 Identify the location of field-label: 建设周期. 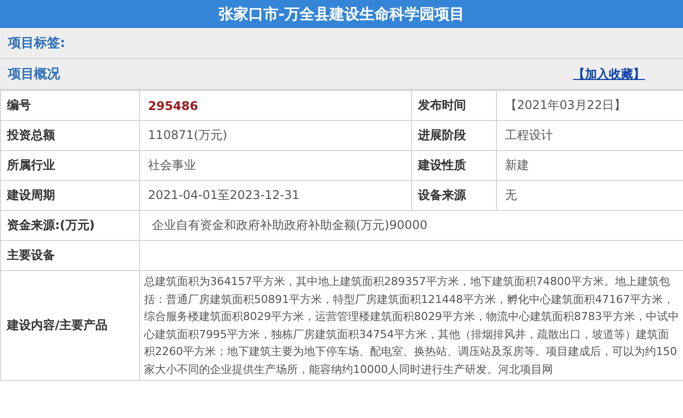
(70, 195).